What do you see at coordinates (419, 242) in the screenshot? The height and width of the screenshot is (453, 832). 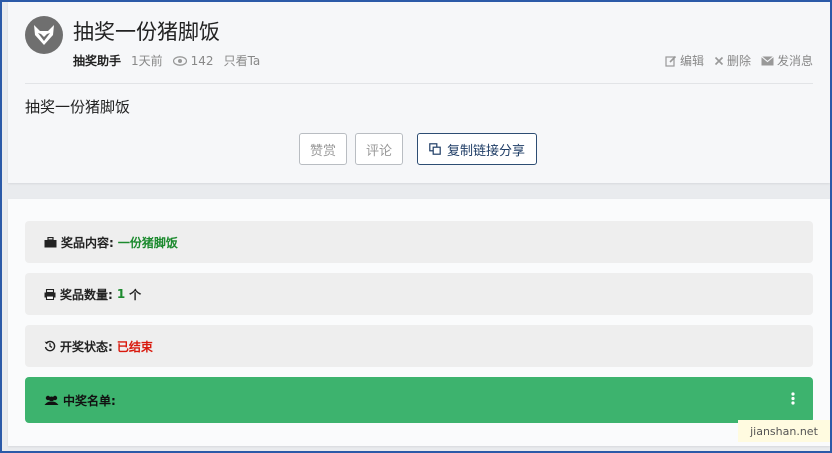 I see `prize-content-row: 奖品内容: 一份猪脚饭` at bounding box center [419, 242].